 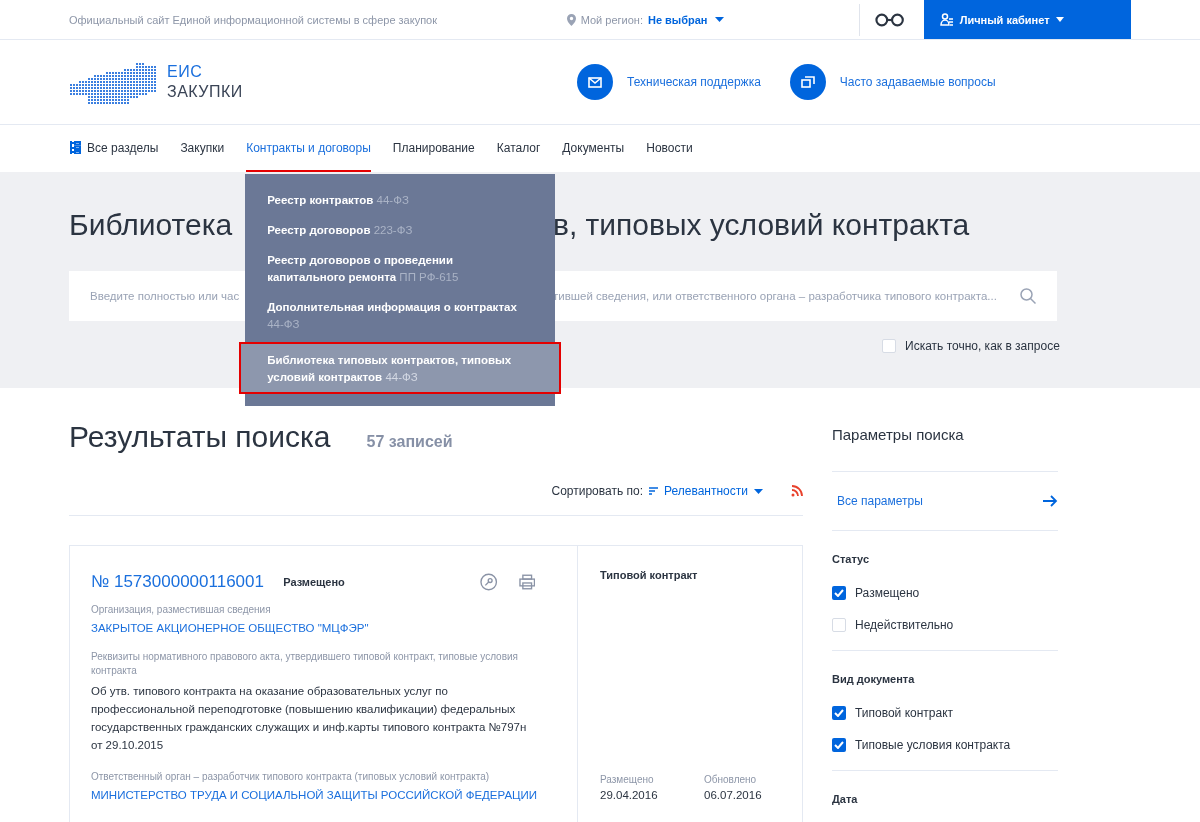 I want to click on results-count: 57 записей, so click(x=409, y=442).